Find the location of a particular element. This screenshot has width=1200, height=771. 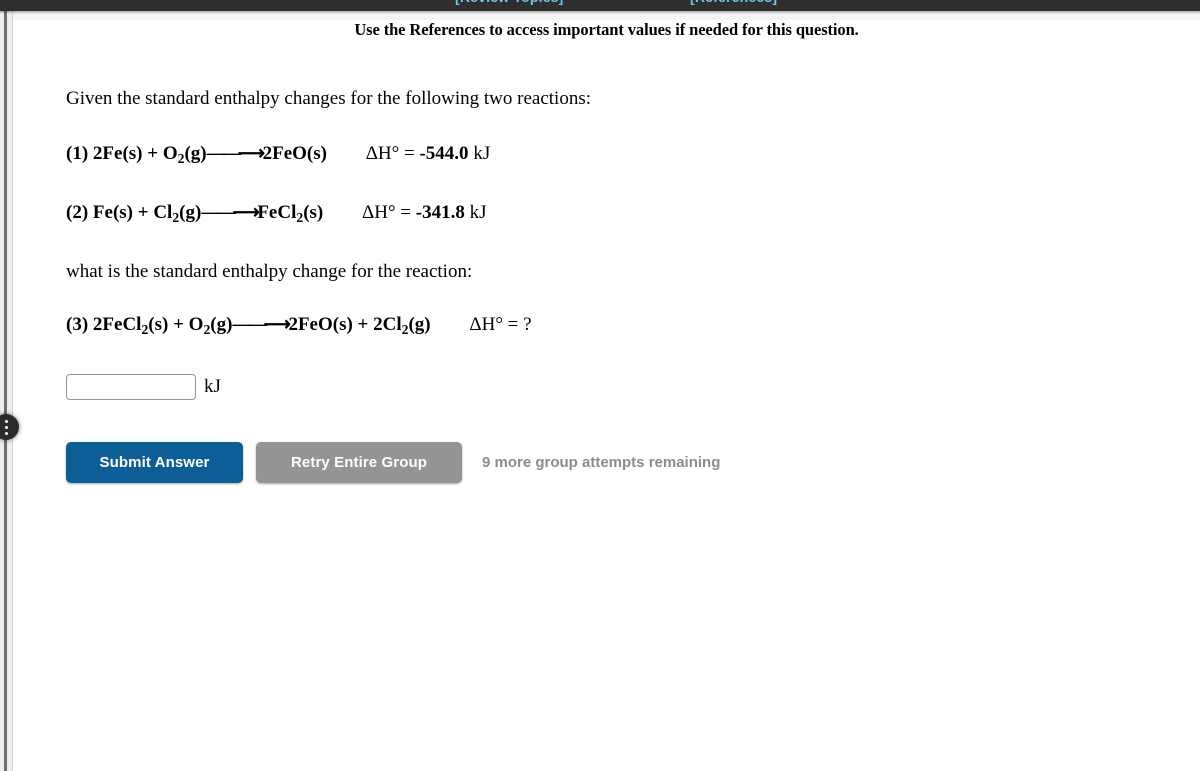

reaction-products-2: FeCl2(s) is located at coordinates (290, 213).